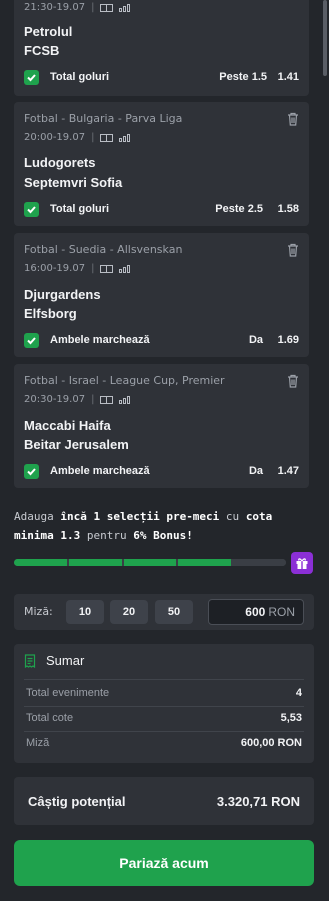 This screenshot has width=329, height=901. What do you see at coordinates (67, 425) in the screenshot?
I see `home-team: Maccabi Haifa` at bounding box center [67, 425].